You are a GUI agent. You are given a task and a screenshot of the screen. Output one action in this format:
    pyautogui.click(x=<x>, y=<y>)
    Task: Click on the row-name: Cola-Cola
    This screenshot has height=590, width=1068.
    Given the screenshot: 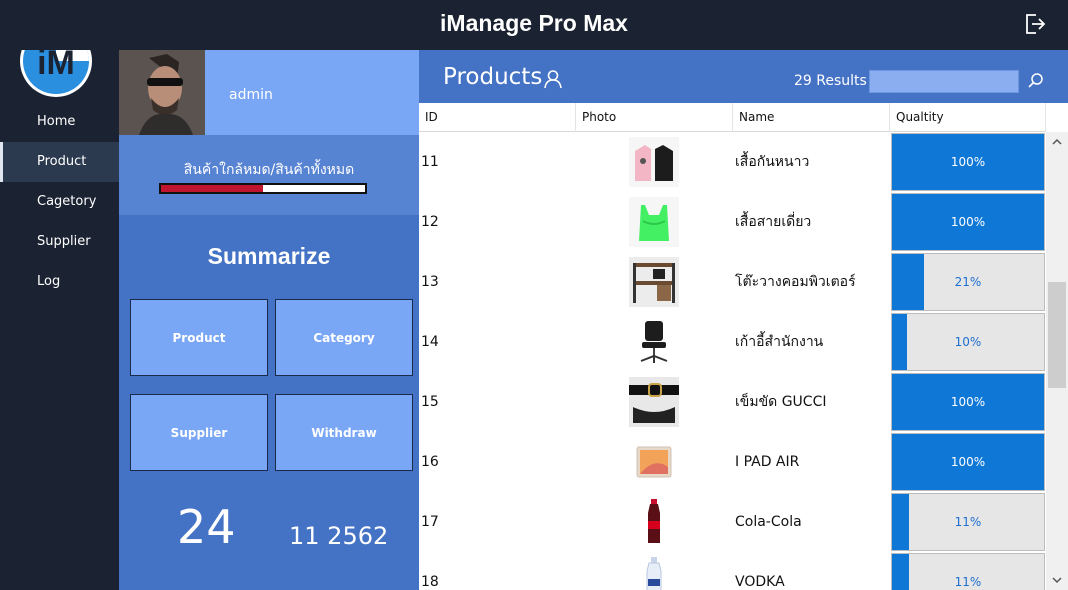 What is the action you would take?
    pyautogui.click(x=768, y=522)
    